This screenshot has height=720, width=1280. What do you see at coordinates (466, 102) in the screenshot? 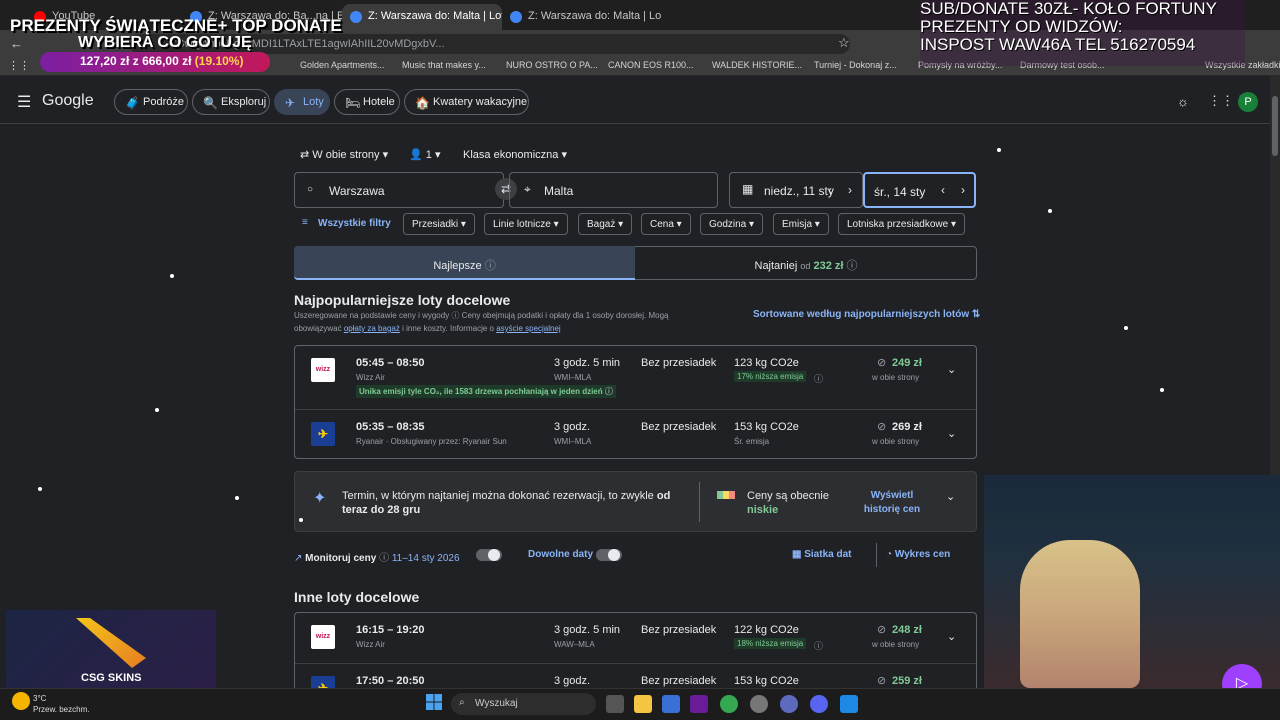
I see `nav-kwatery: 🏠 Kwatery wakacyjne` at bounding box center [466, 102].